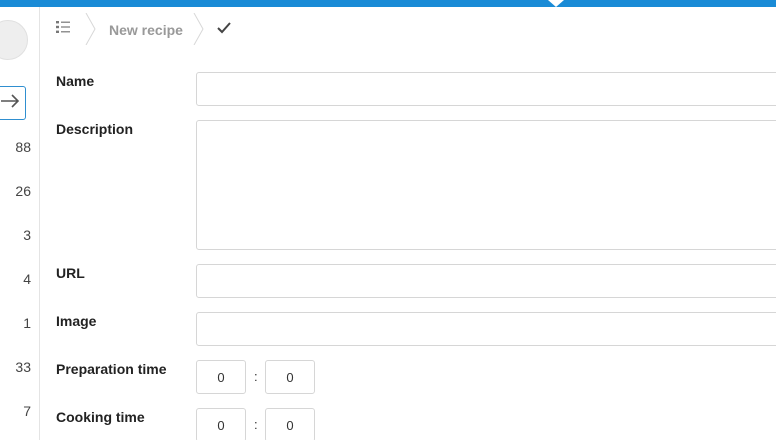  I want to click on url-label: URL, so click(70, 273).